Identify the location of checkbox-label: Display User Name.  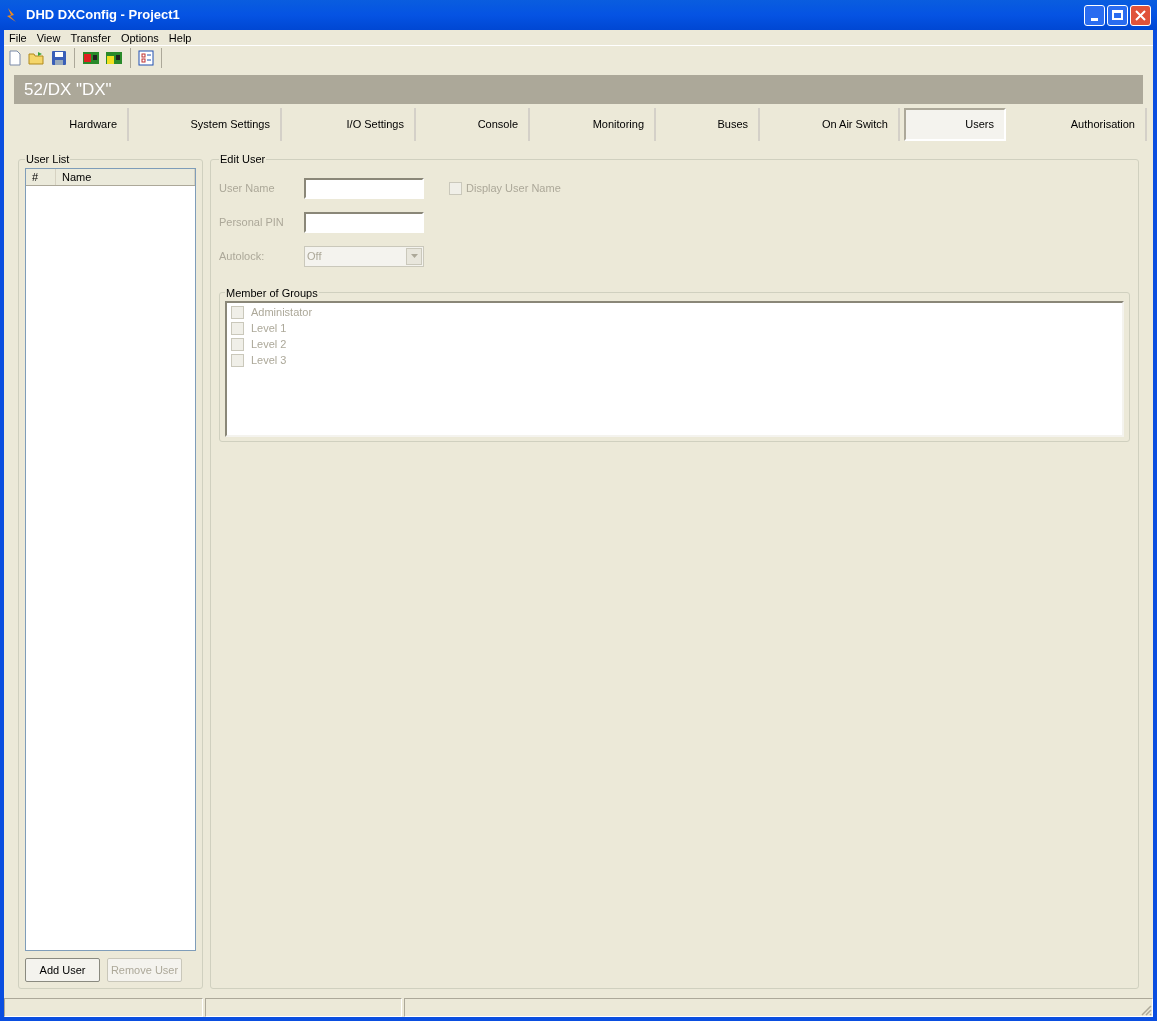
(513, 188).